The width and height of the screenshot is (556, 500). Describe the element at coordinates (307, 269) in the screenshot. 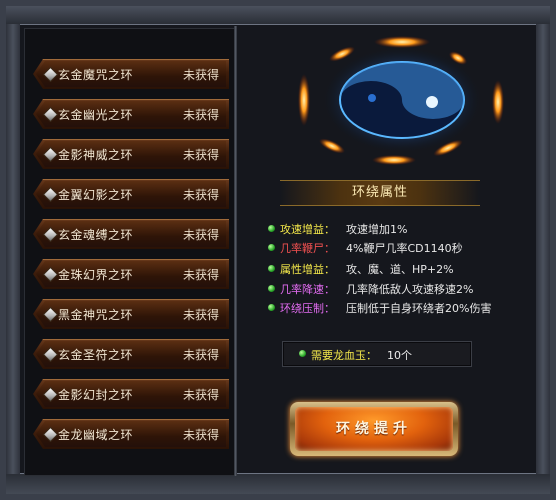

I see `attribute-label: 属性增益：` at that location.